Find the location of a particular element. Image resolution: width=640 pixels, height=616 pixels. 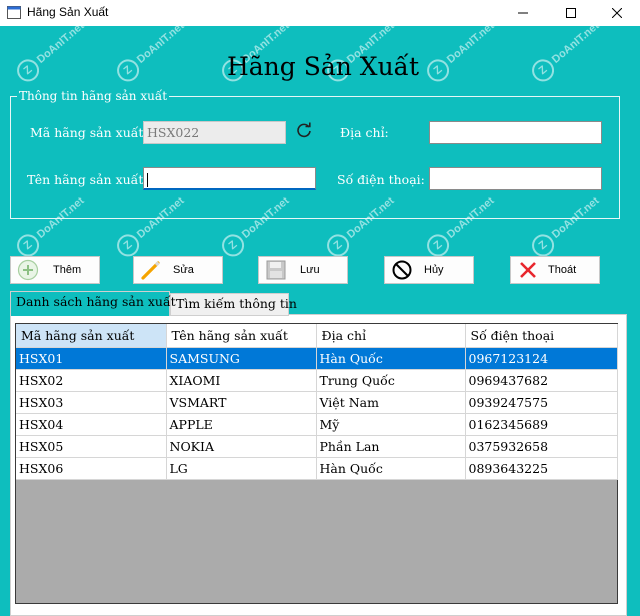

window-title: Hãng Sản Xuất is located at coordinates (68, 12).